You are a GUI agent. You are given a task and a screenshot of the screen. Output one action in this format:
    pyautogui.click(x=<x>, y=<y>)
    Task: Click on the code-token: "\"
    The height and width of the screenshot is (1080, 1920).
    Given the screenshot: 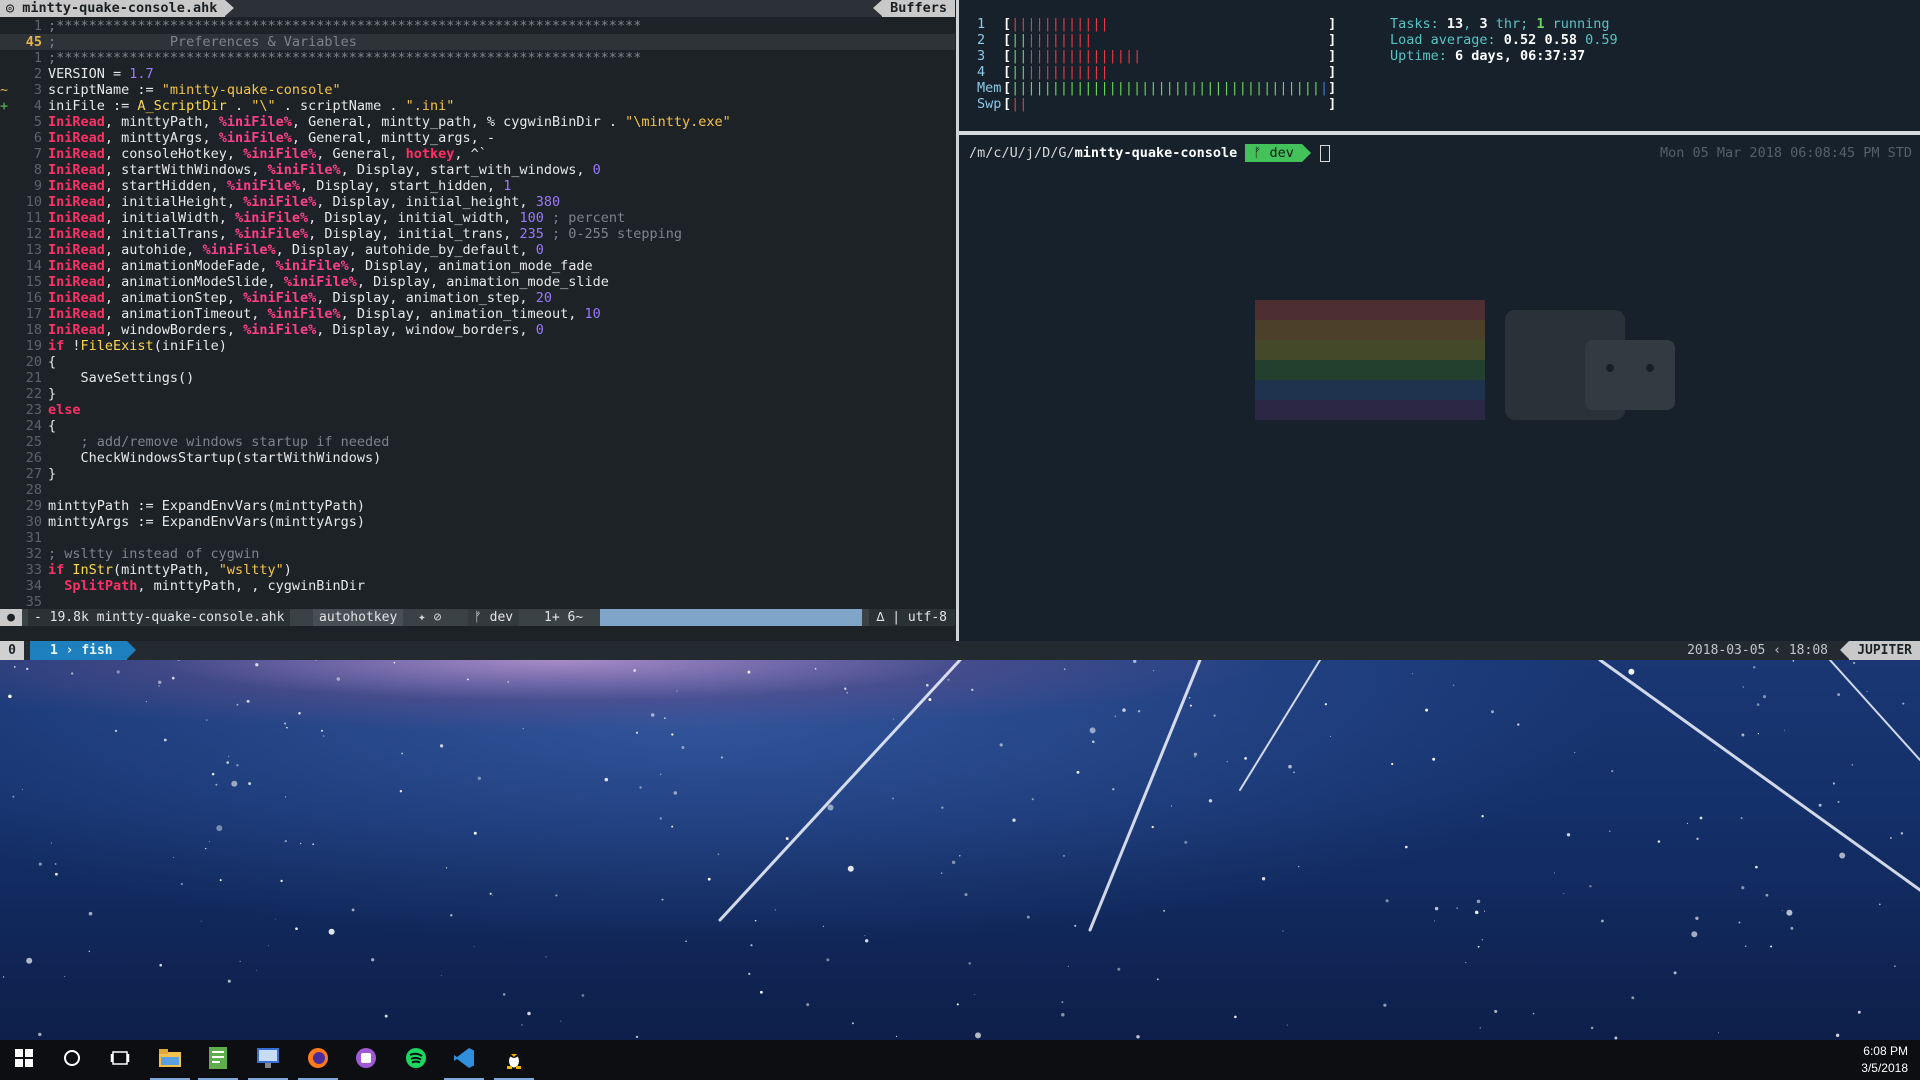 What is the action you would take?
    pyautogui.click(x=263, y=106)
    